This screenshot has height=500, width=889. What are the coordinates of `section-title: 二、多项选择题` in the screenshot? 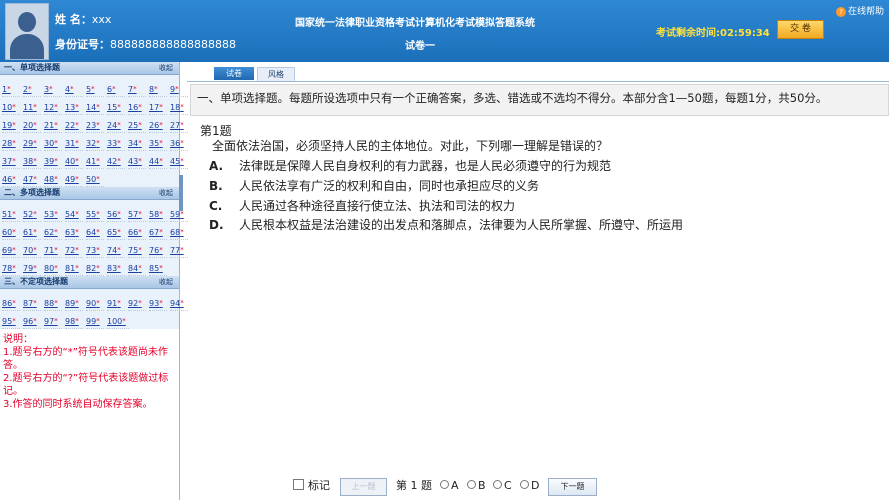 It's located at (32, 192).